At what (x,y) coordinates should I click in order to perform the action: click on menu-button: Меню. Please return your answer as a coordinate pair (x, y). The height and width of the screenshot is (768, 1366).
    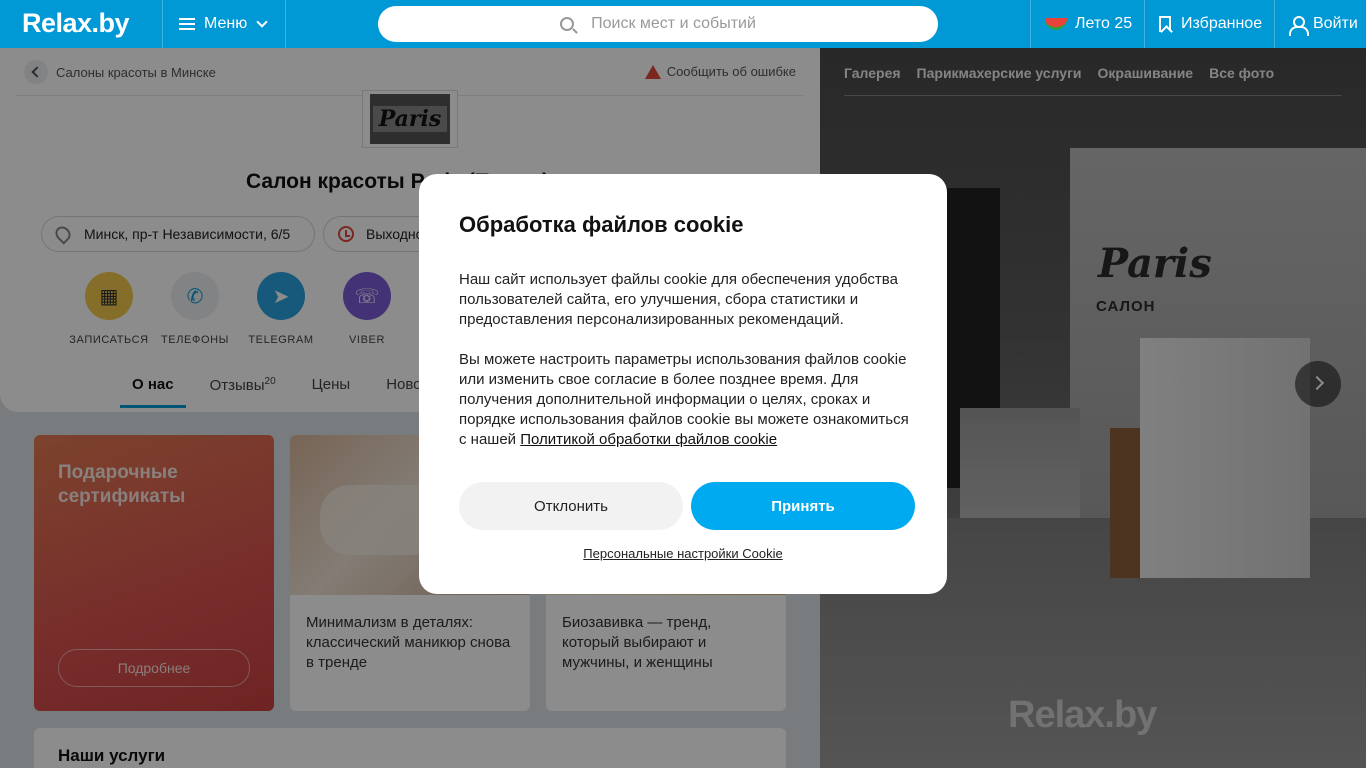
    Looking at the image, I should click on (224, 24).